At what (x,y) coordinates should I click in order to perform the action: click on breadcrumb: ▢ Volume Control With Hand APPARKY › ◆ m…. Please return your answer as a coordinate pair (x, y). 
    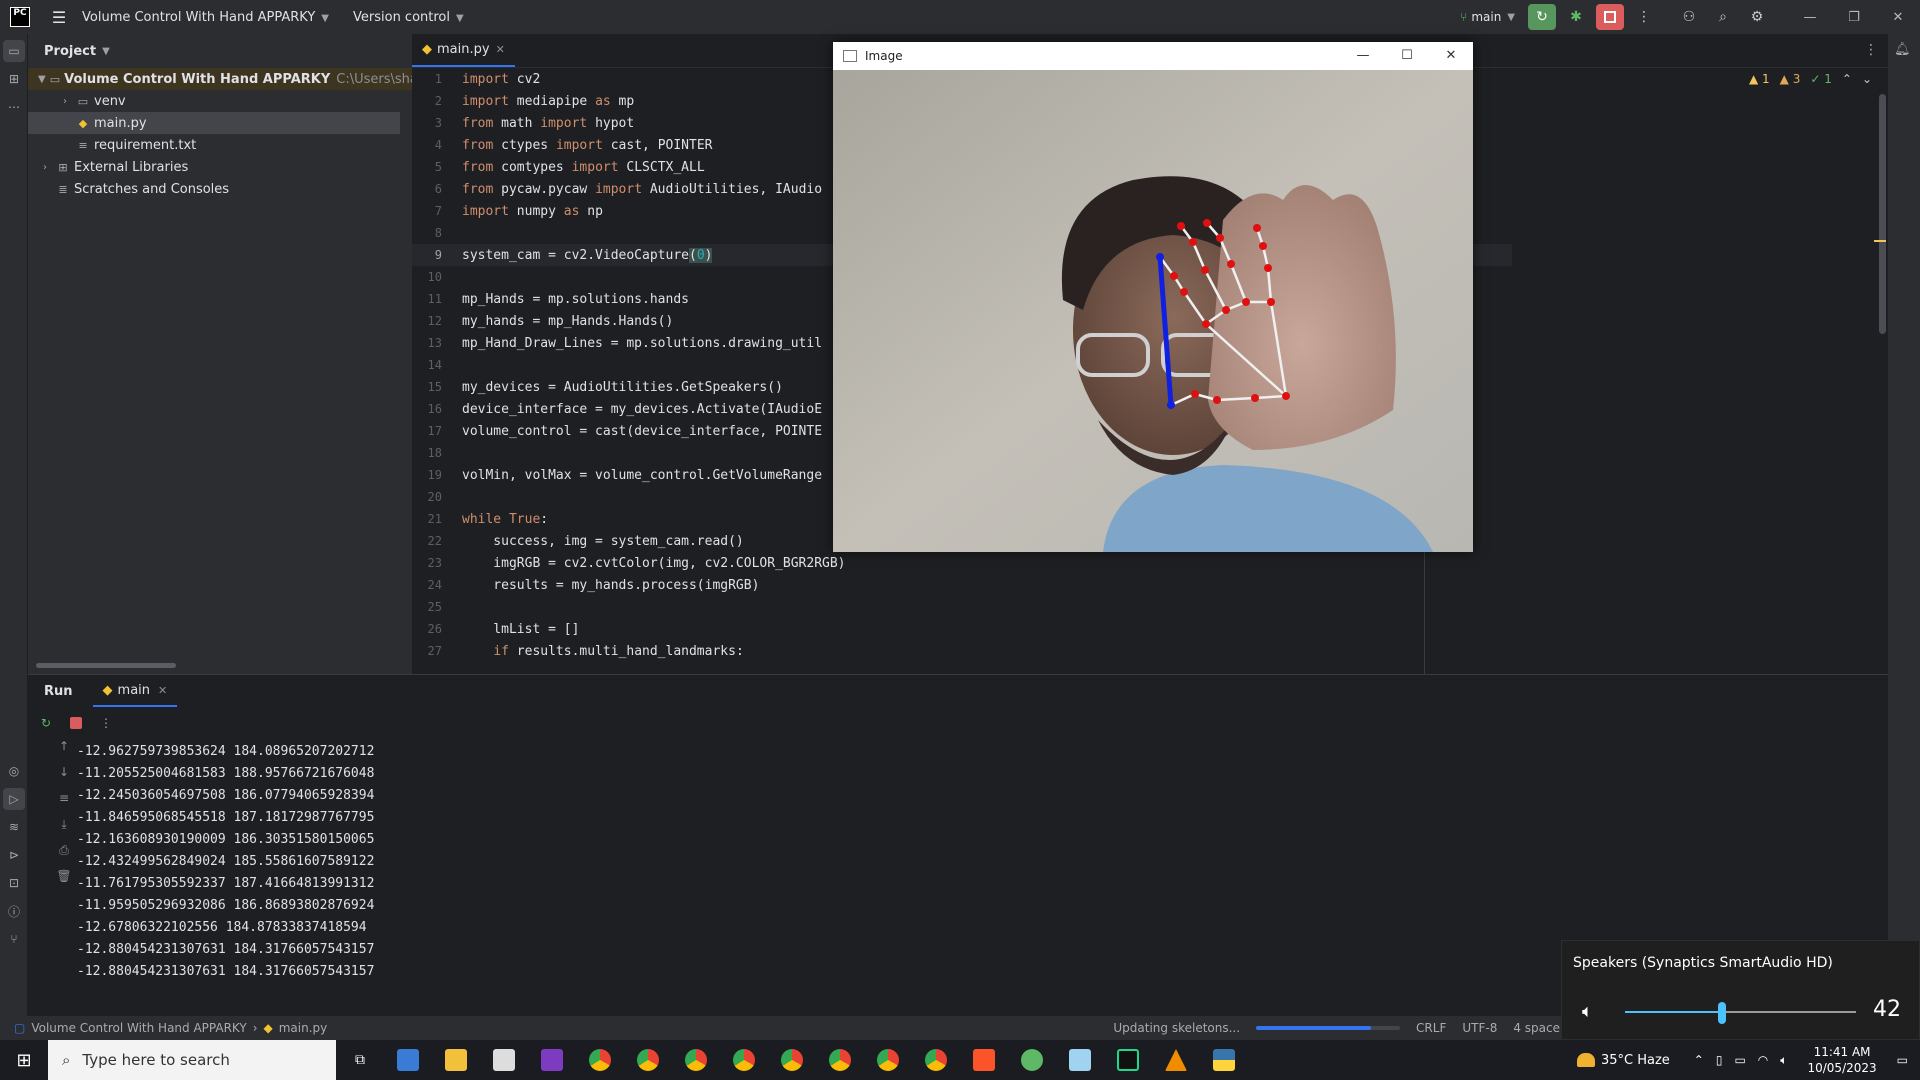
    Looking at the image, I should click on (170, 1028).